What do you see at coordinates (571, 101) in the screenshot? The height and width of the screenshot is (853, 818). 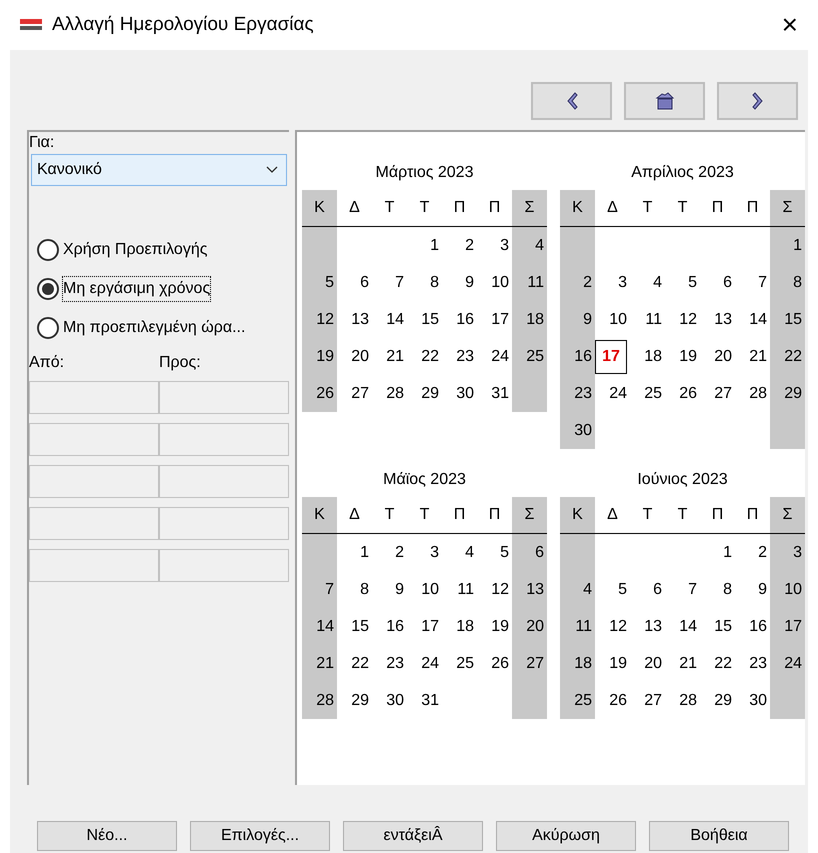 I see `previous-button` at bounding box center [571, 101].